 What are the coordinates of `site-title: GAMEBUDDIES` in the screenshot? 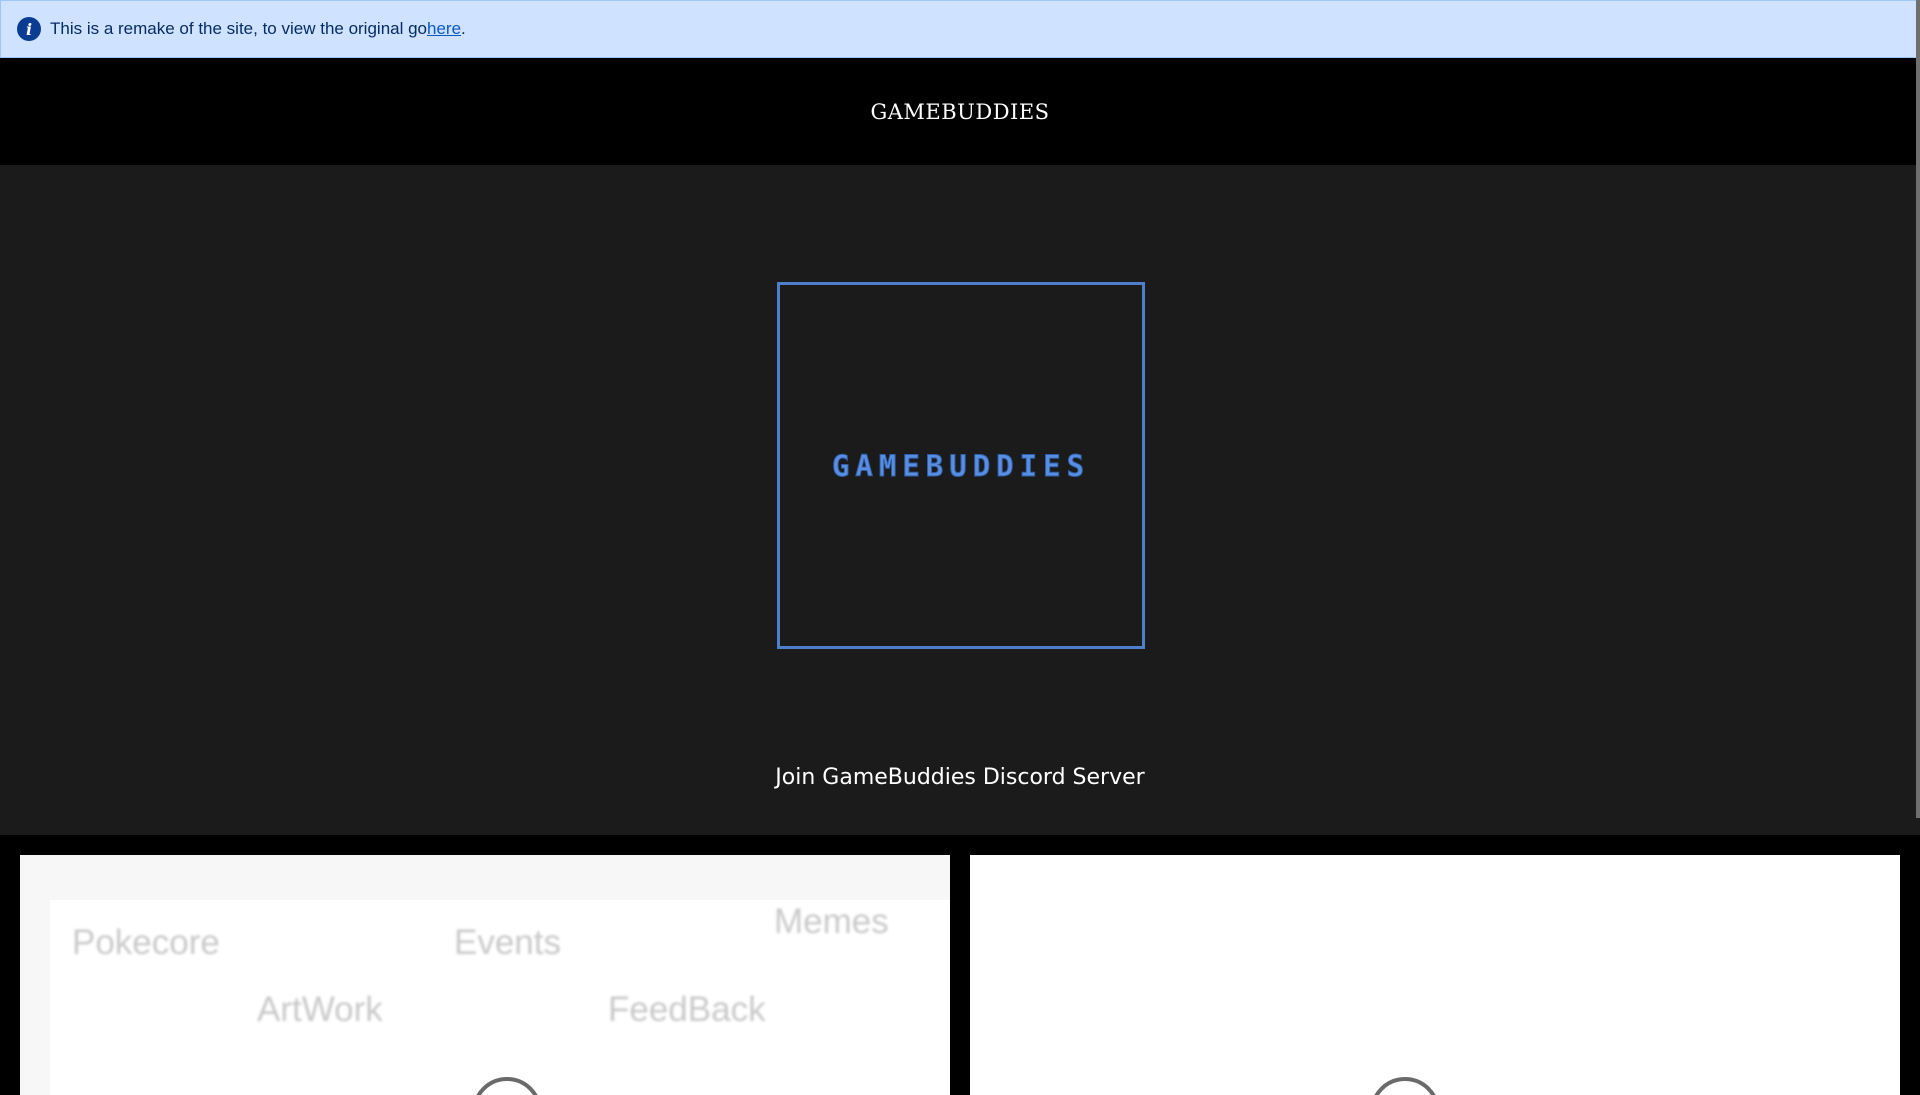 It's located at (959, 112).